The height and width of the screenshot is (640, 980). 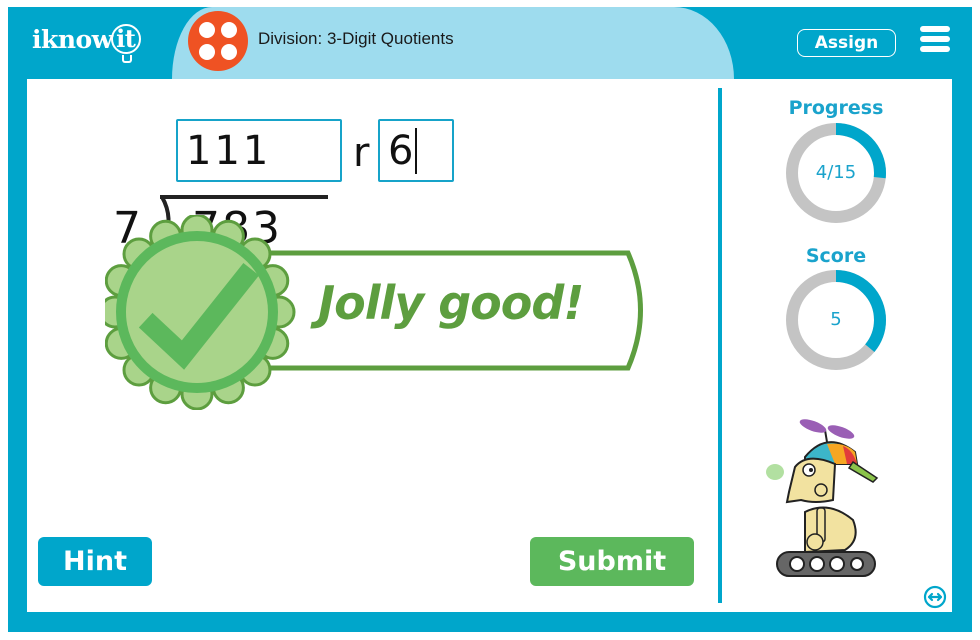 What do you see at coordinates (62, 39) in the screenshot?
I see `logo-text: ikno` at bounding box center [62, 39].